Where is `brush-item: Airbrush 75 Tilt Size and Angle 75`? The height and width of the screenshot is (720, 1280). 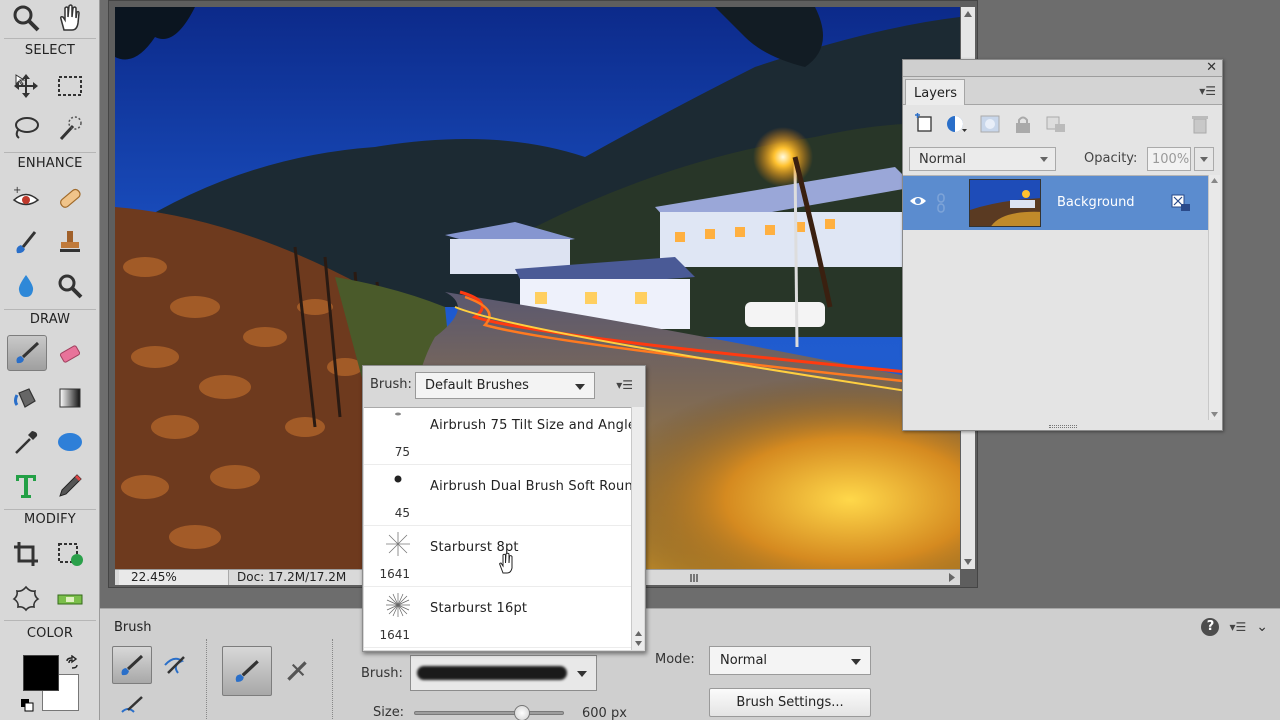
brush-item: Airbrush 75 Tilt Size and Angle 75 is located at coordinates (498, 436).